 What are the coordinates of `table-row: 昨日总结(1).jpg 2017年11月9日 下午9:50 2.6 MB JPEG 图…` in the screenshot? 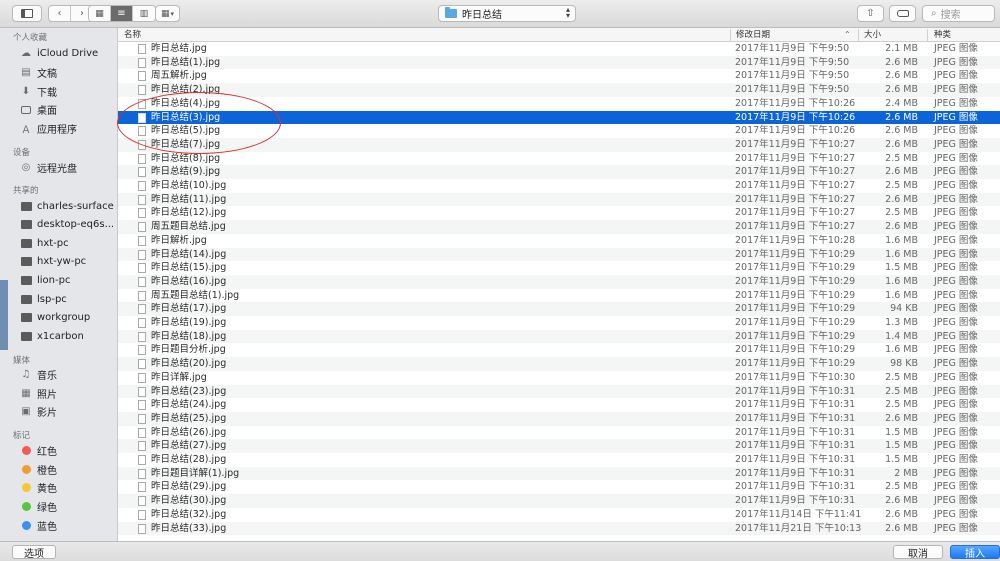 It's located at (559, 62).